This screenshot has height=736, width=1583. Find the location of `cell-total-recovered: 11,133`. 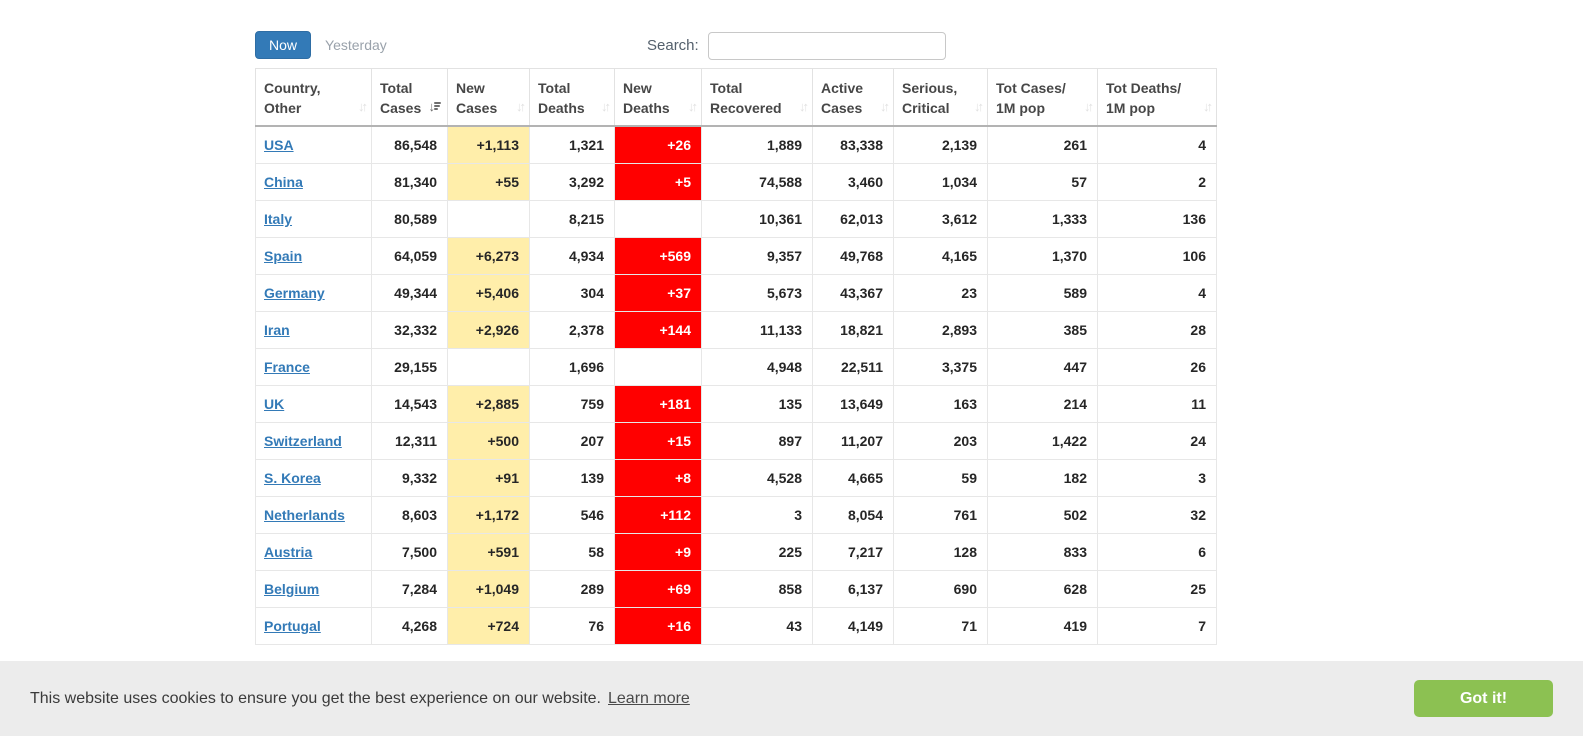

cell-total-recovered: 11,133 is located at coordinates (757, 330).